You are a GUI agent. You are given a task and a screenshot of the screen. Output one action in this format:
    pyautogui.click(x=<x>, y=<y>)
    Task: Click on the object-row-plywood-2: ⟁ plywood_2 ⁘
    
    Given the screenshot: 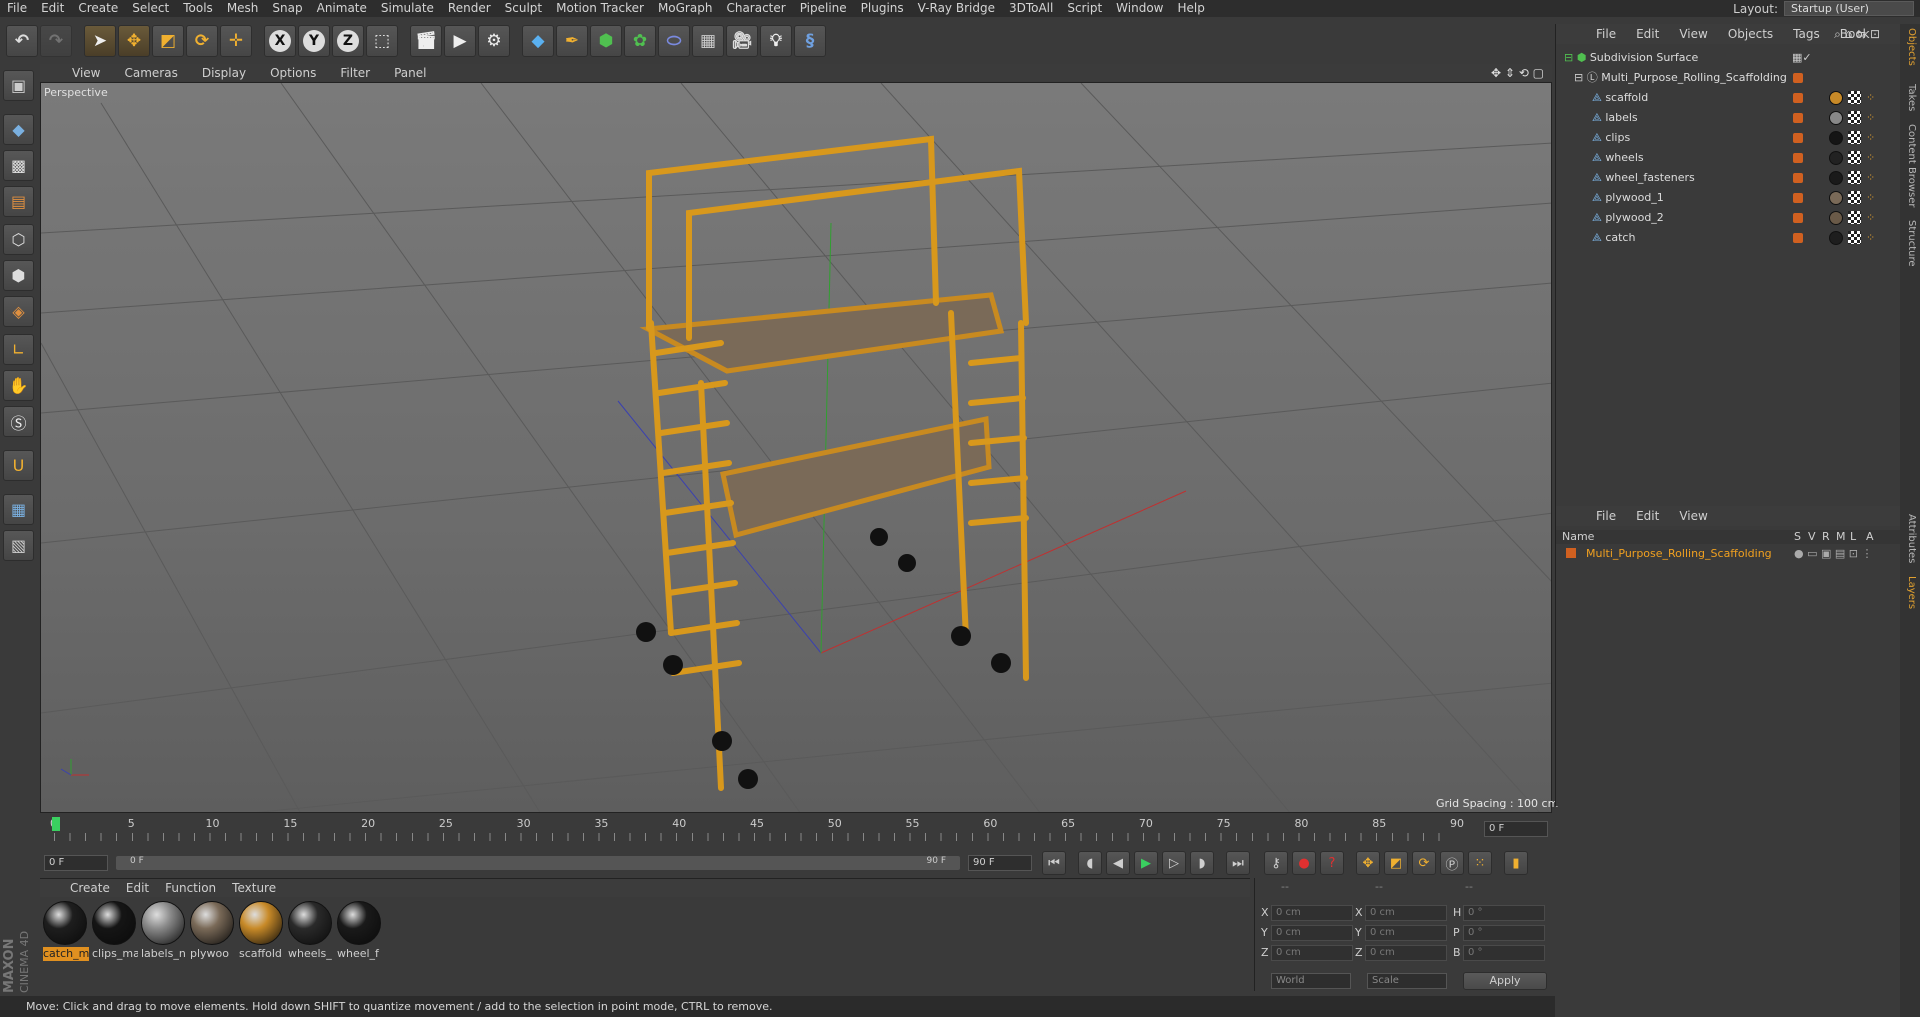 What is the action you would take?
    pyautogui.click(x=1728, y=218)
    